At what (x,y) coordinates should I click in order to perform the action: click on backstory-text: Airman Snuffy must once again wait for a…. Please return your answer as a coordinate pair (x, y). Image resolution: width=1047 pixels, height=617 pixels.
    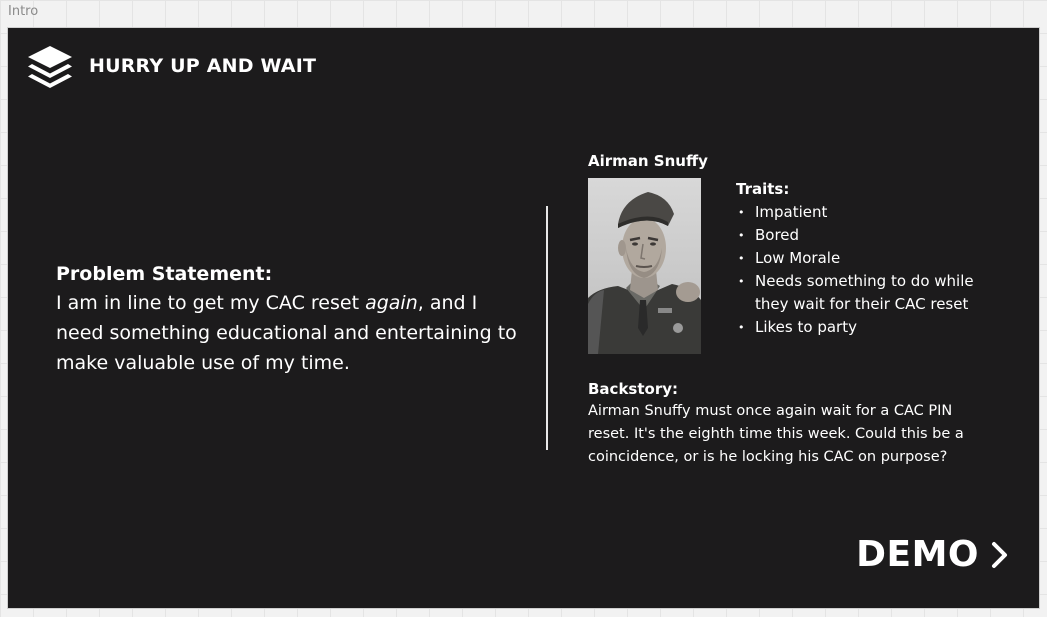
    Looking at the image, I should click on (776, 434).